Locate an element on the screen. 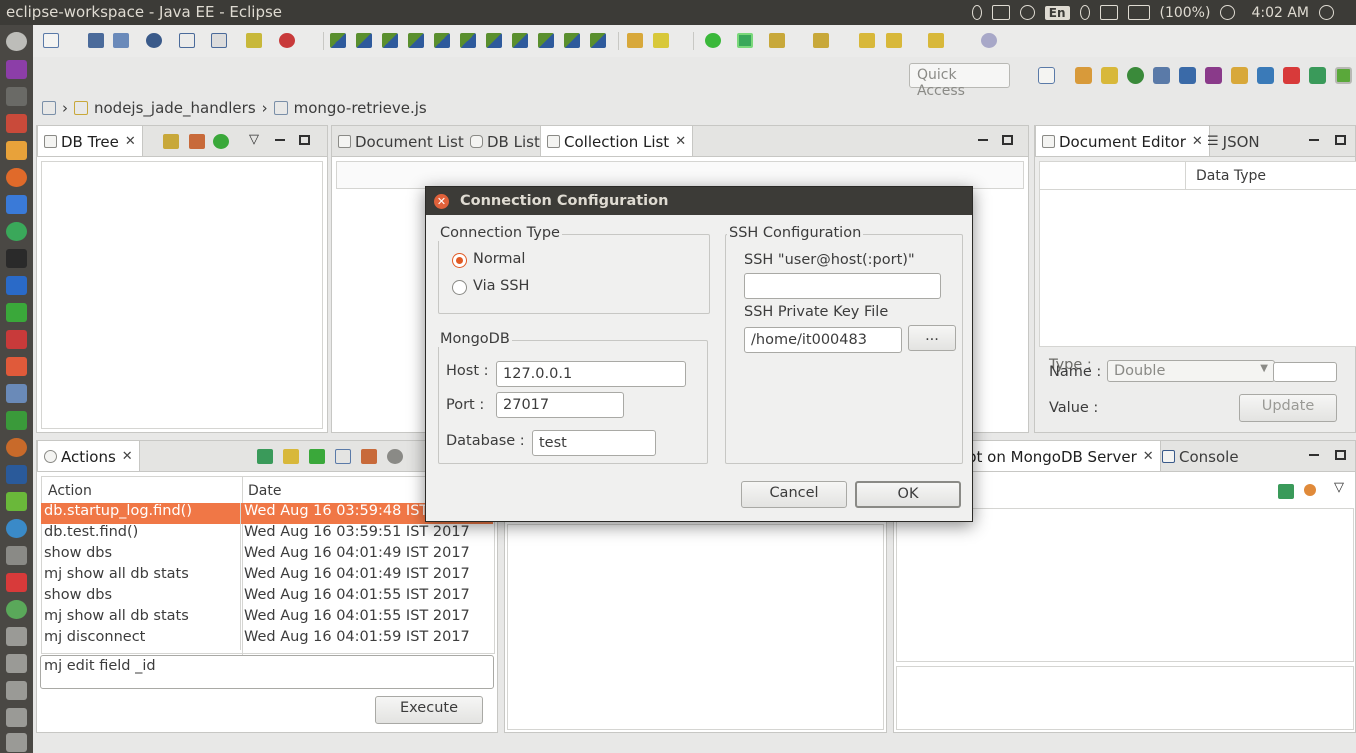 This screenshot has height=753, width=1356. tab-db-list: DB List is located at coordinates (505, 141).